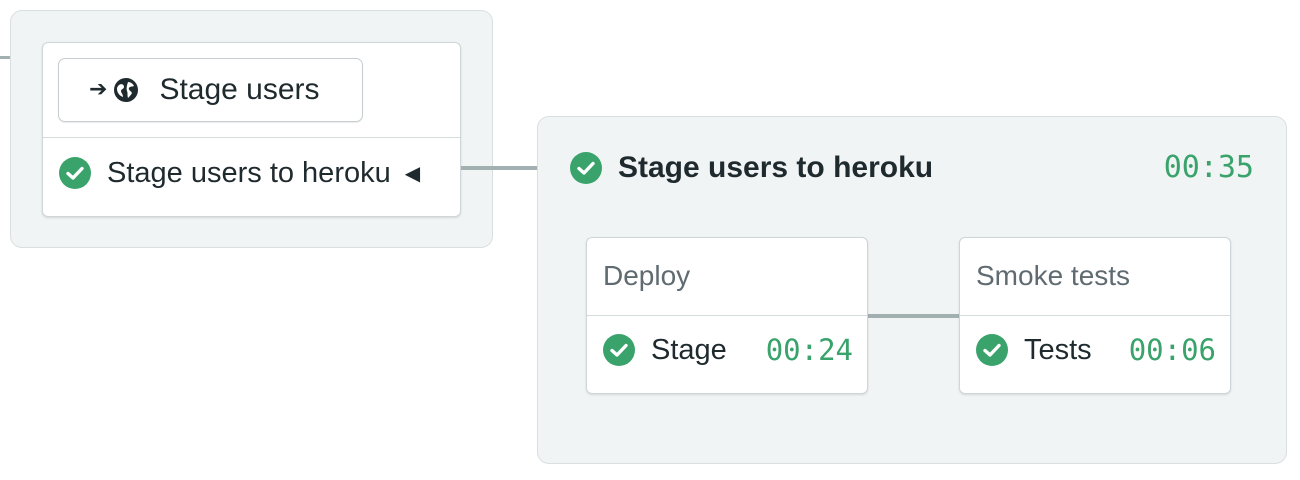 This screenshot has height=480, width=1300. I want to click on globe-icon, so click(126, 90).